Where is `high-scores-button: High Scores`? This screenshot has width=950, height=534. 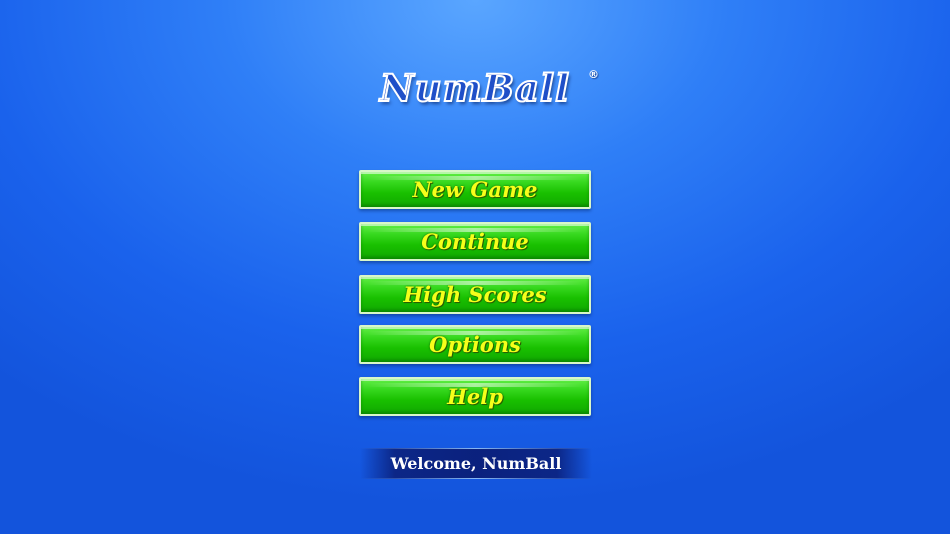
high-scores-button: High Scores is located at coordinates (475, 294).